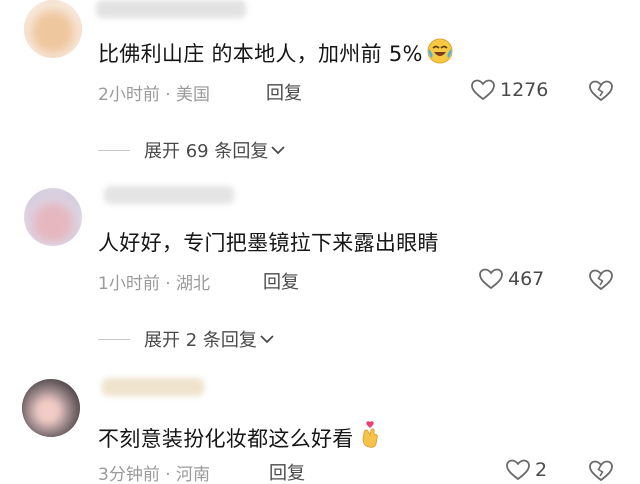 The height and width of the screenshot is (484, 640). Describe the element at coordinates (268, 243) in the screenshot. I see `comment-text: 人好好，专门把墨镜拉下来露出眼睛` at that location.